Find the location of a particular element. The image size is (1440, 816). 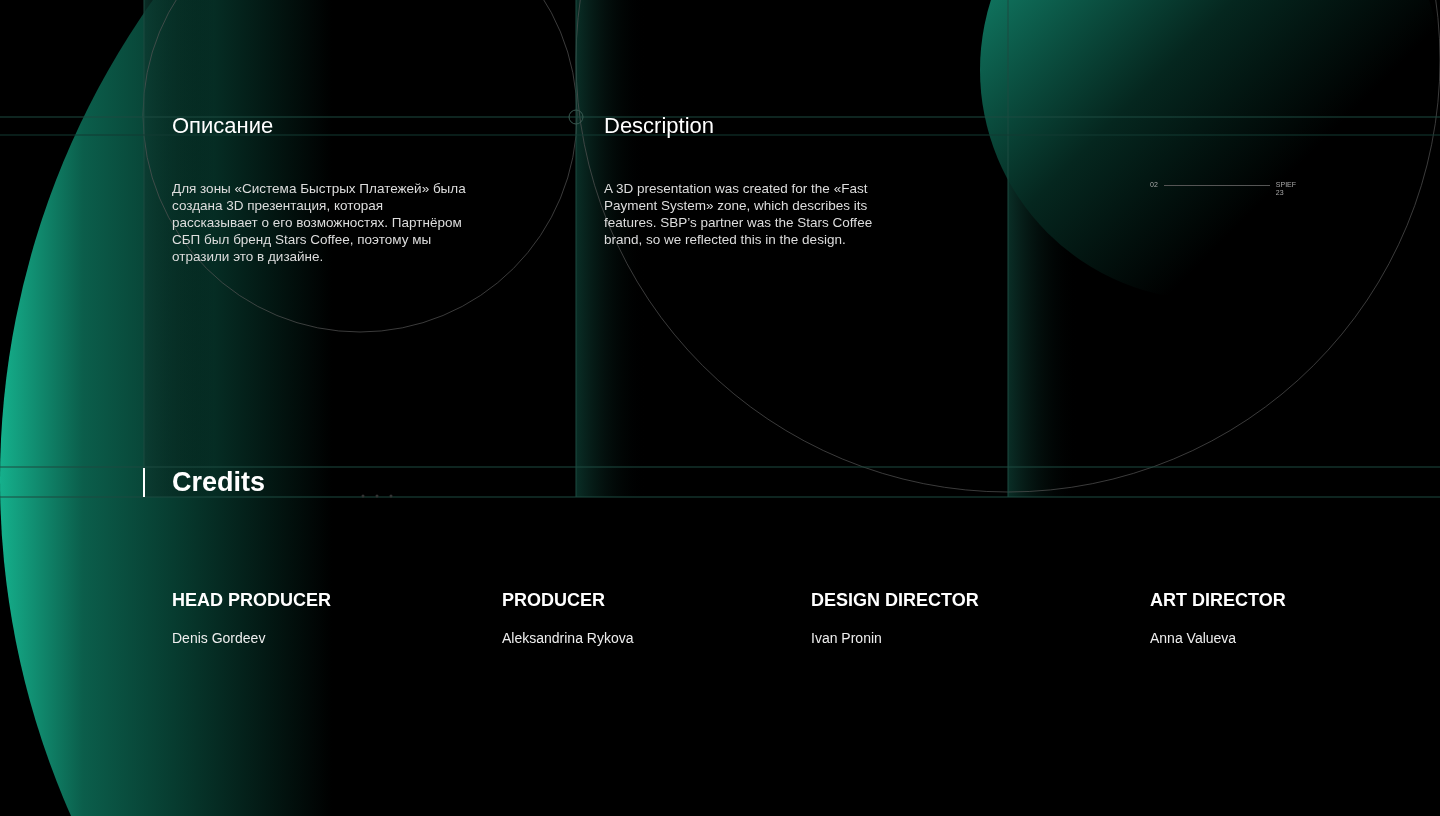

dots-icon is located at coordinates (377, 496).